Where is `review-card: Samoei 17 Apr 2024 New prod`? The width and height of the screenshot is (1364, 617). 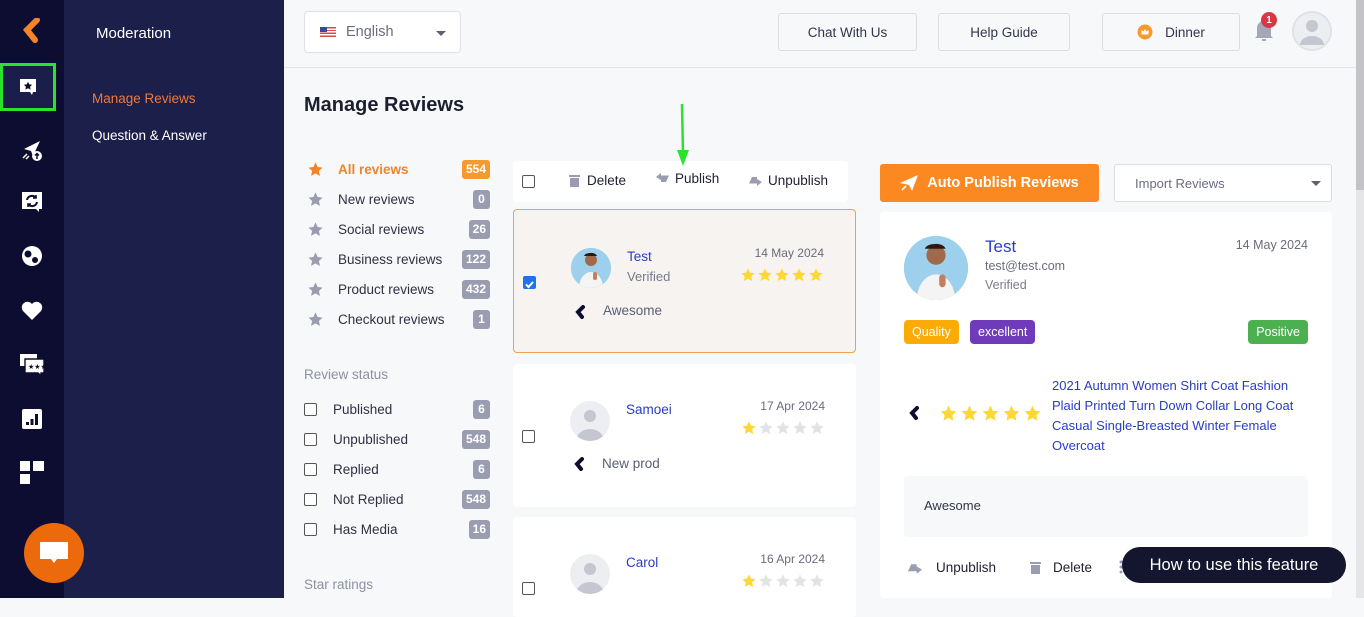
review-card: Samoei 17 Apr 2024 New prod is located at coordinates (684, 435).